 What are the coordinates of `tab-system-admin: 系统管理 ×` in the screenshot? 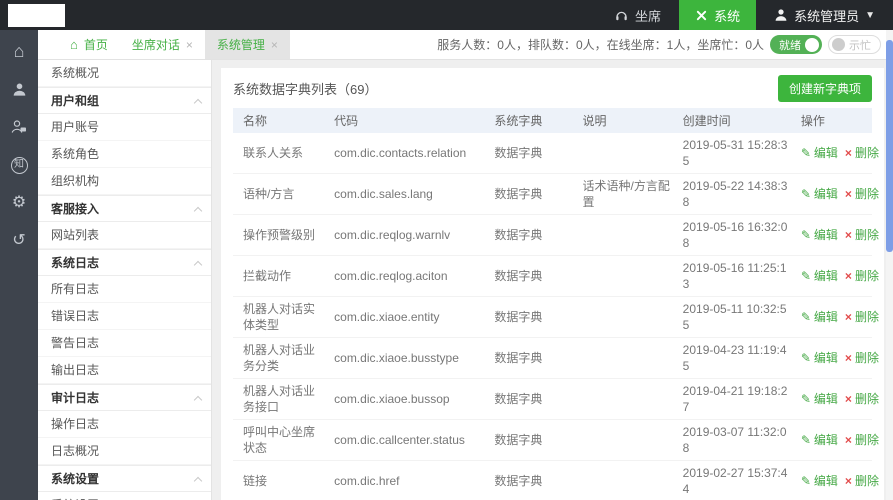 It's located at (247, 44).